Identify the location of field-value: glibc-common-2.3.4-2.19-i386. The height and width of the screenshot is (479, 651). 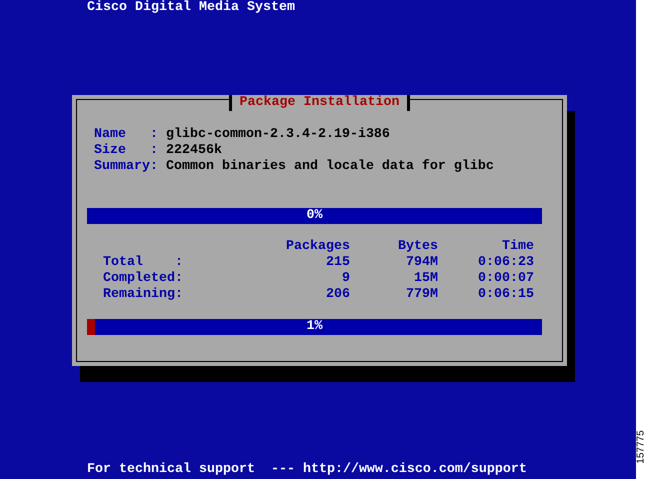
(278, 135).